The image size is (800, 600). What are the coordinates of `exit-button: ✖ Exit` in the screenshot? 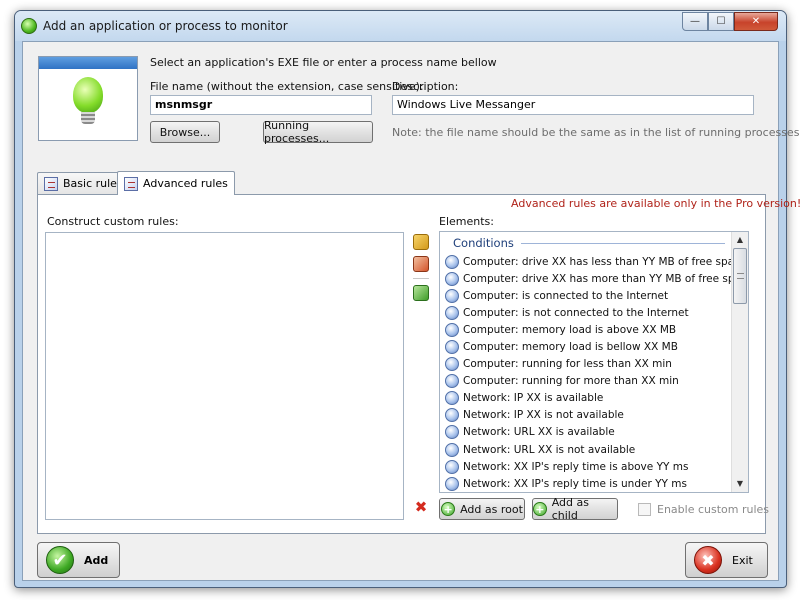 It's located at (726, 560).